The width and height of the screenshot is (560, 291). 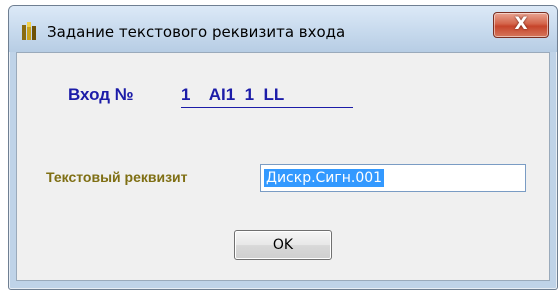 What do you see at coordinates (29, 31) in the screenshot?
I see `app-icon` at bounding box center [29, 31].